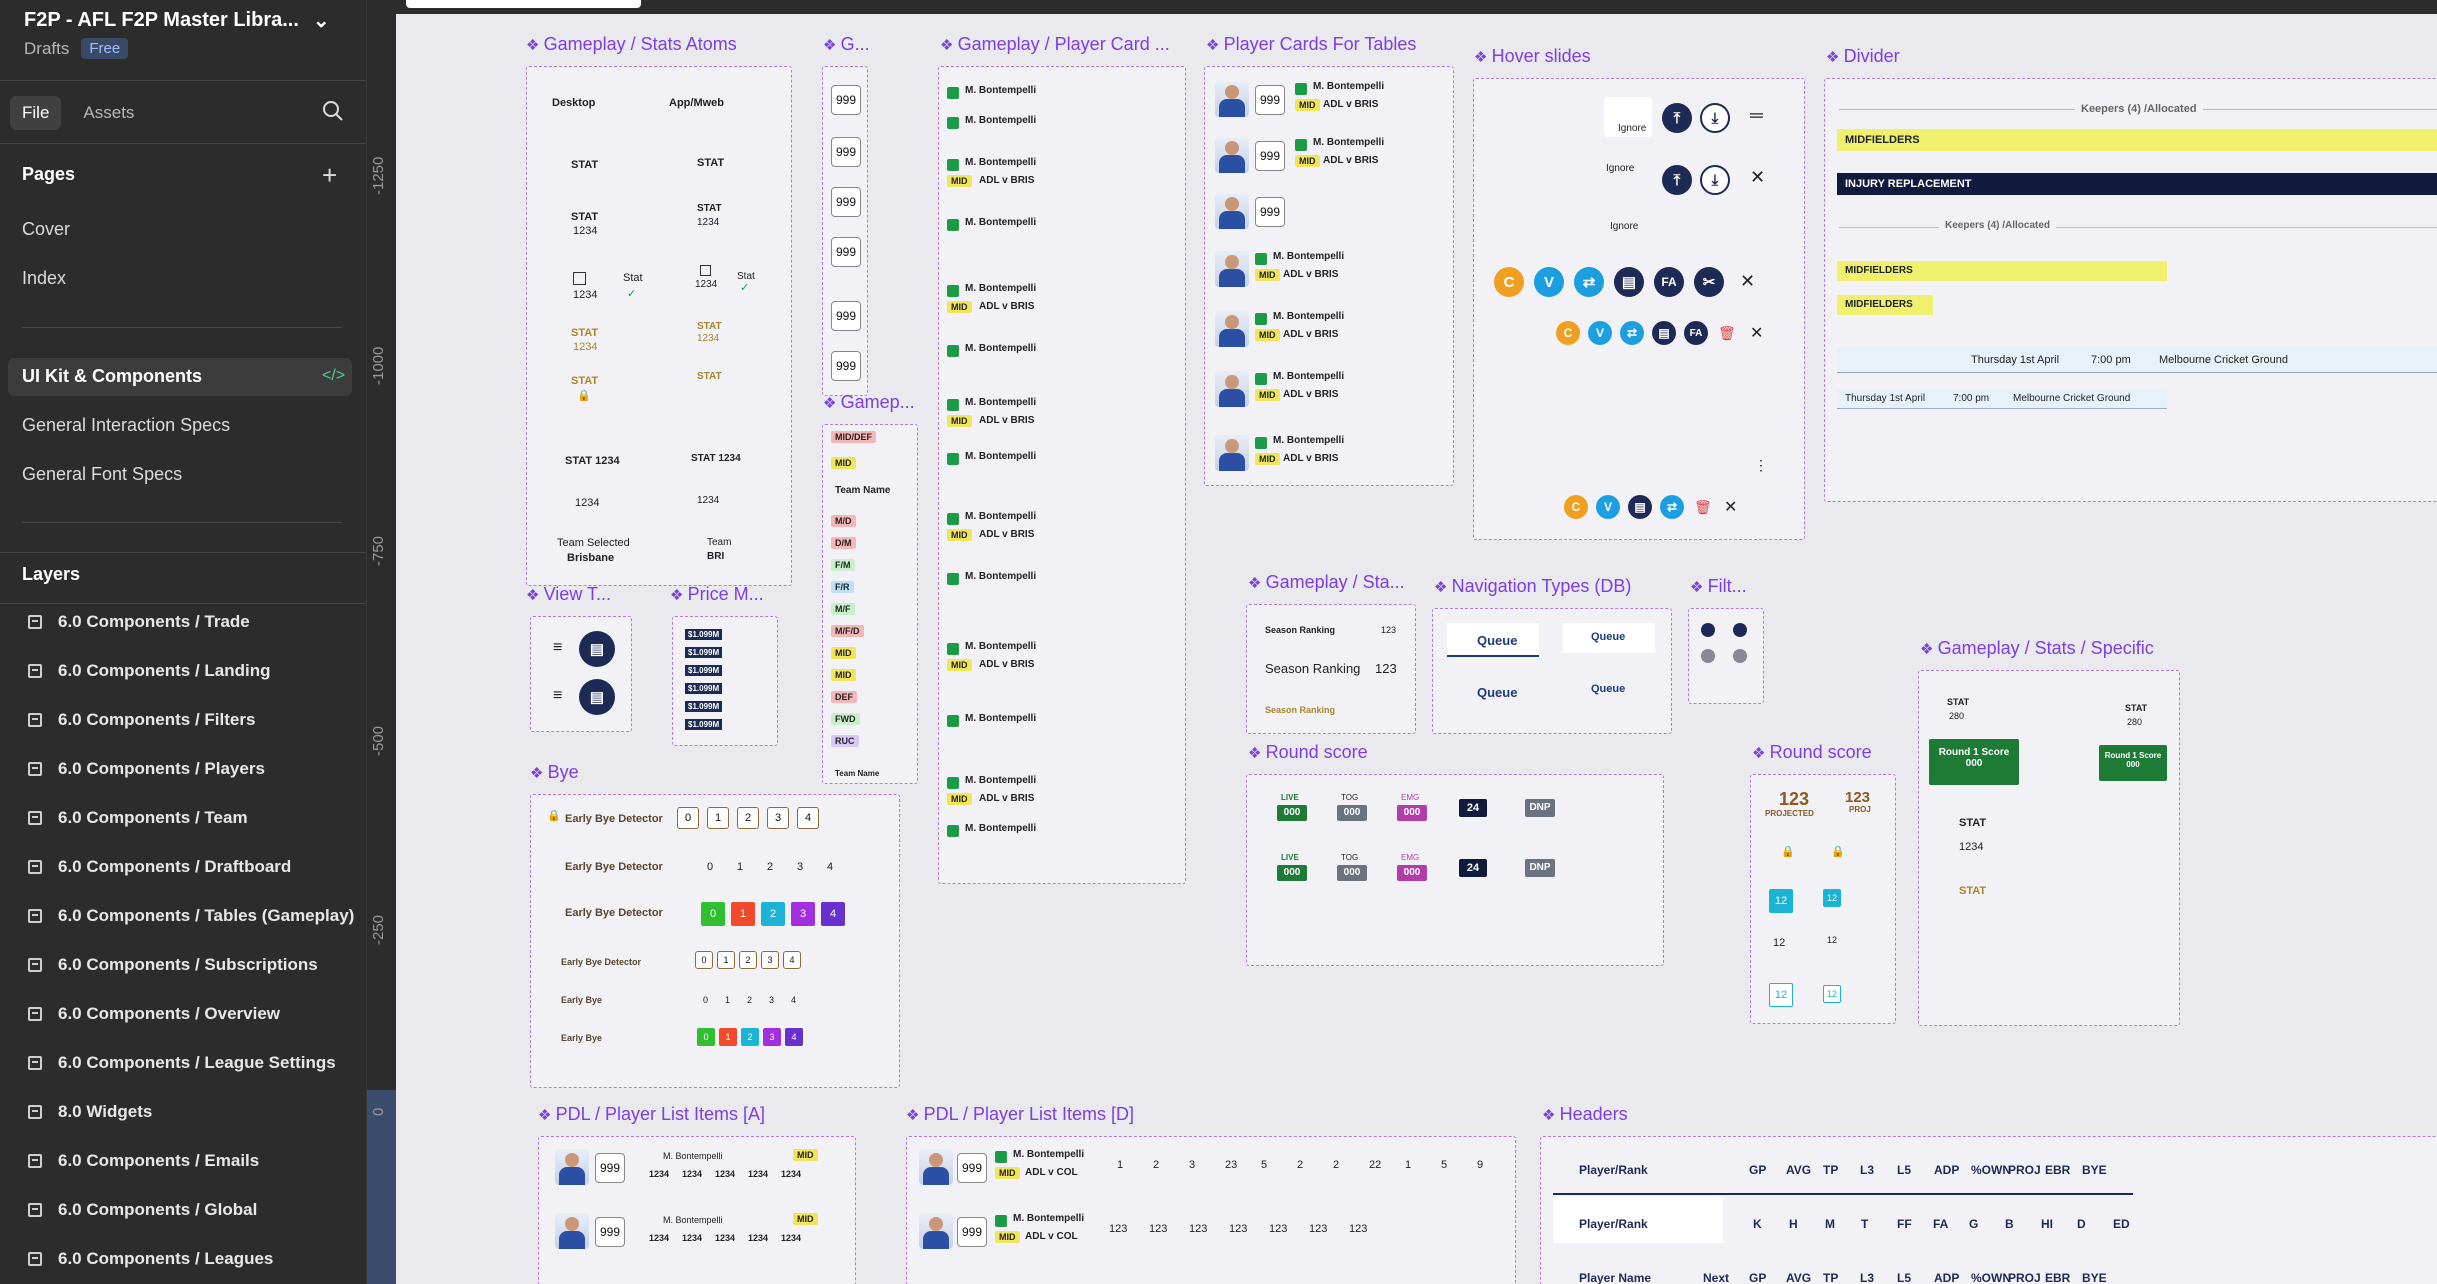  Describe the element at coordinates (173, 965) in the screenshot. I see `layer-item: 6.0 Components / Subscriptions` at that location.